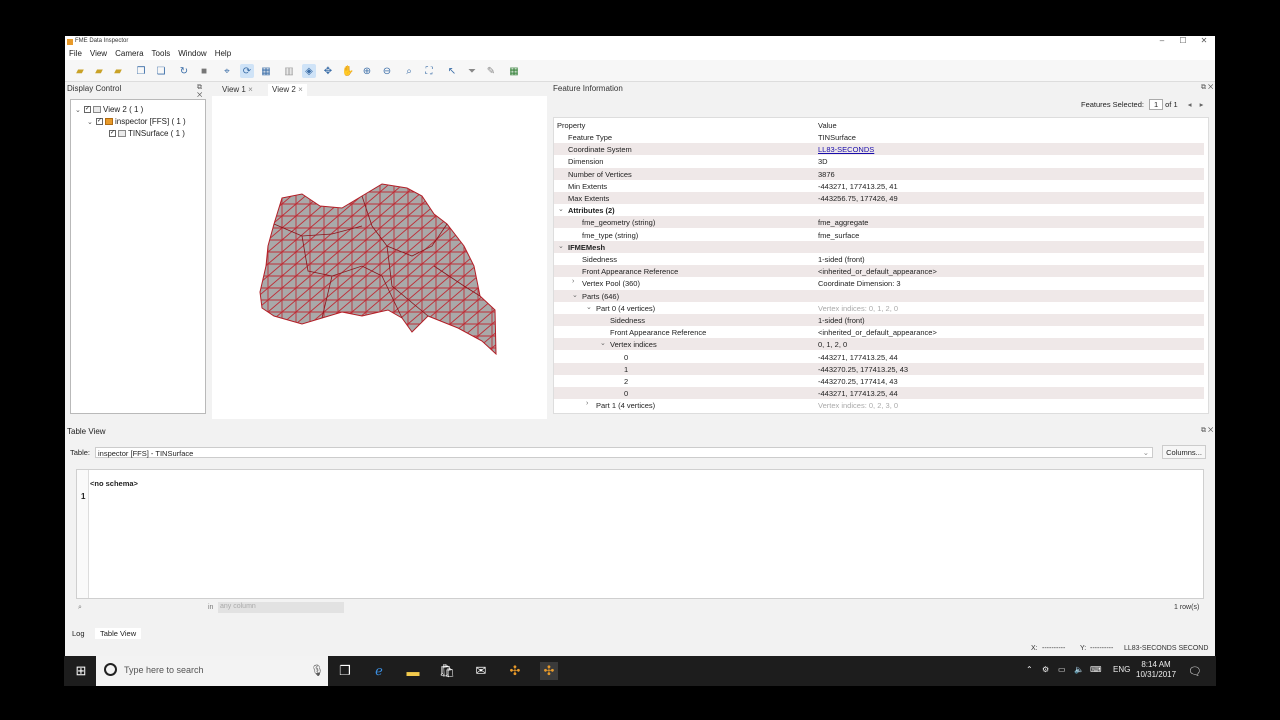 The image size is (1280, 720). Describe the element at coordinates (879, 149) in the screenshot. I see `table-row: Coordinate System LL83-SECONDS` at that location.